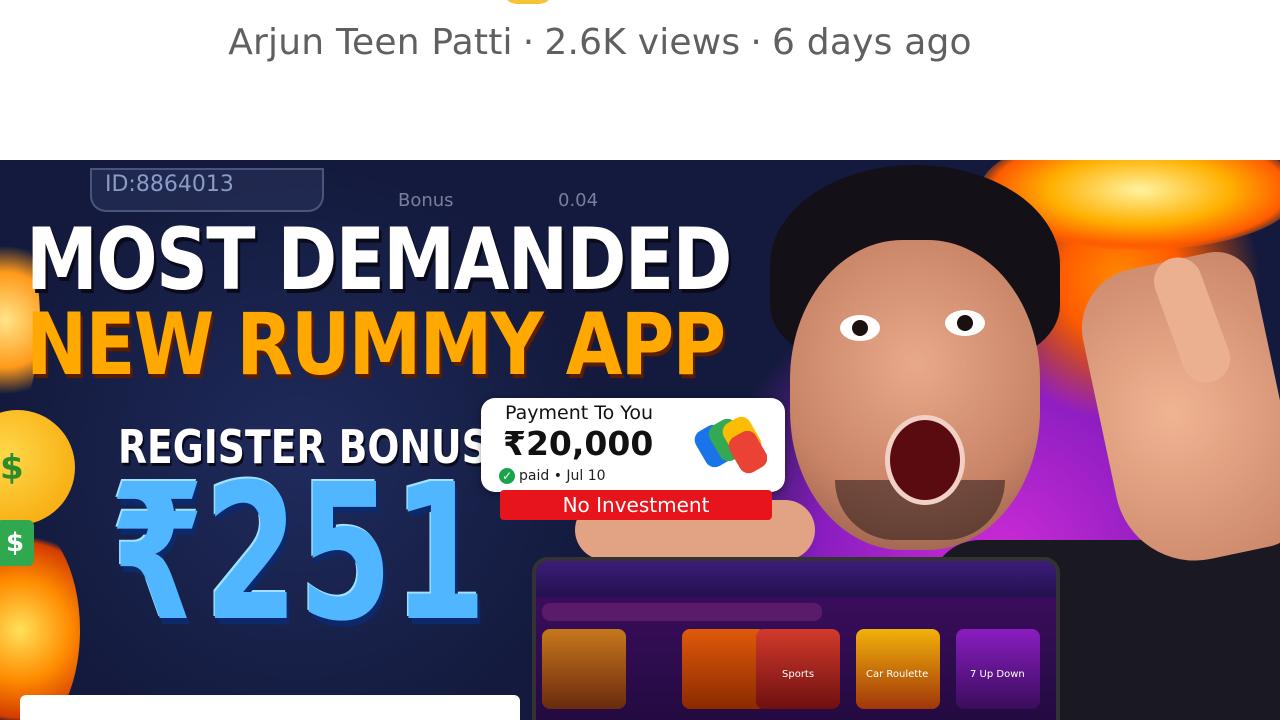 The width and height of the screenshot is (1280, 720). I want to click on person-mouth, so click(925, 460).